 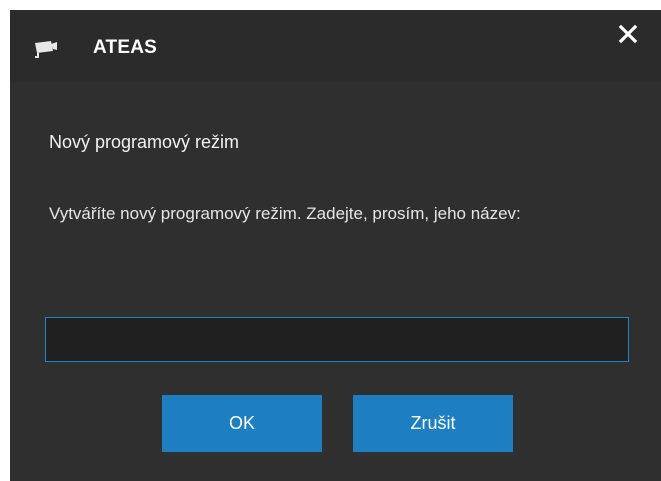 What do you see at coordinates (628, 34) in the screenshot?
I see `close-icon` at bounding box center [628, 34].